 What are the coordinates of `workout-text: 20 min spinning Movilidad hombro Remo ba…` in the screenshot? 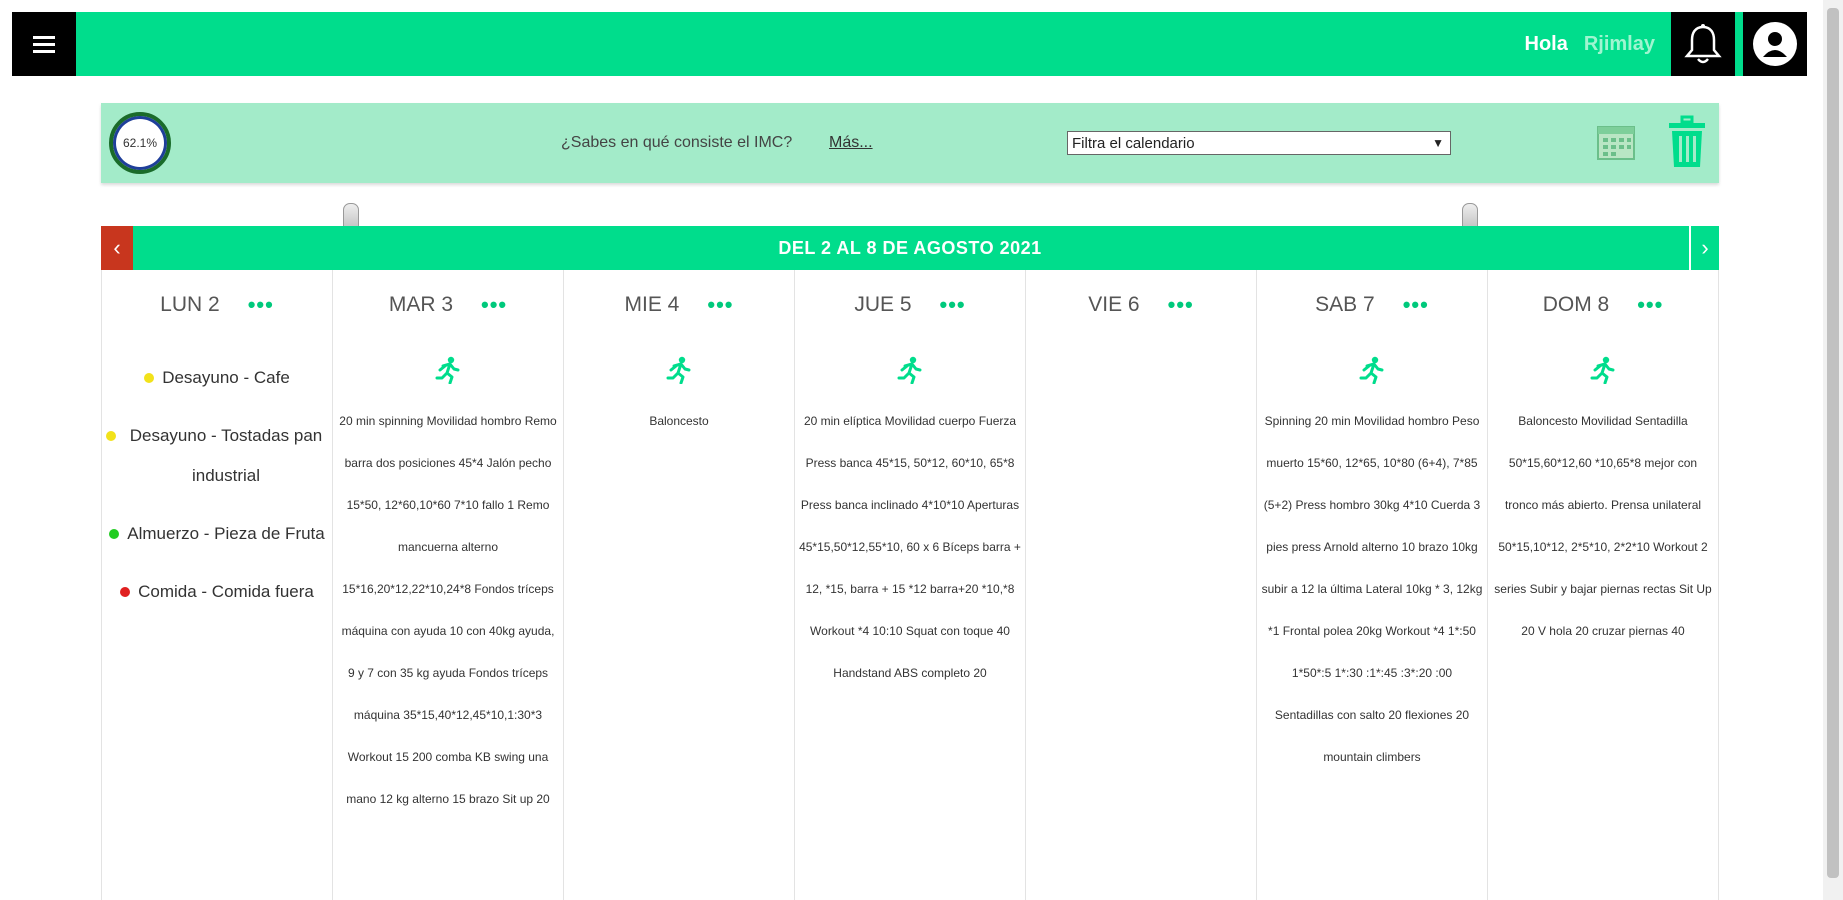 It's located at (448, 610).